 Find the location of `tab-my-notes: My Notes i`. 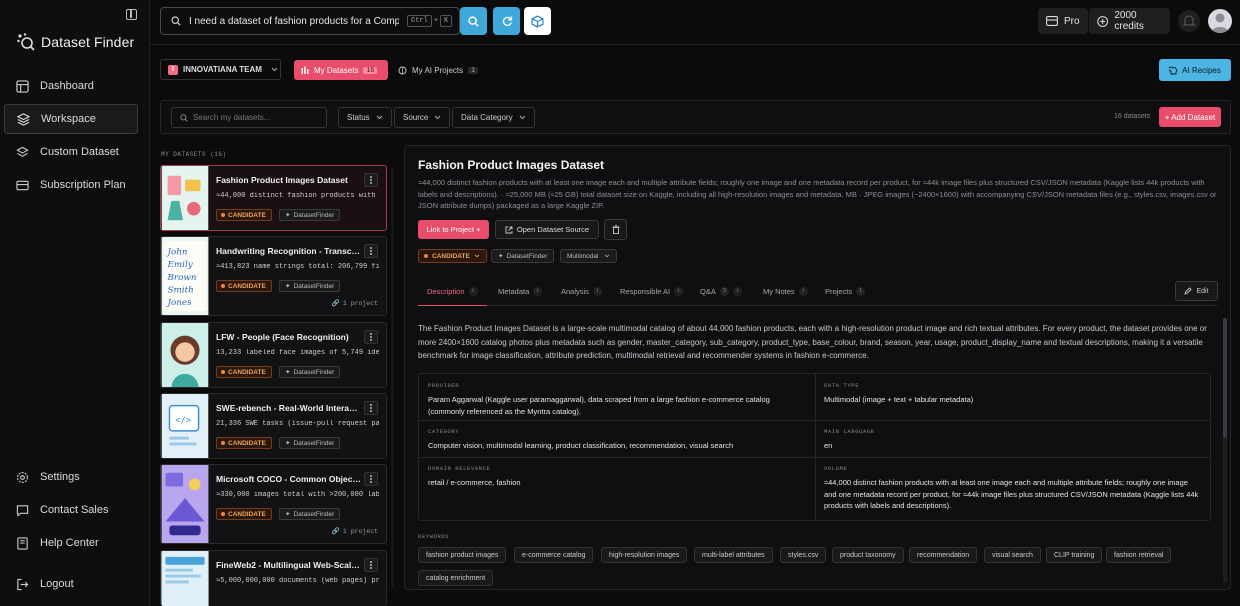

tab-my-notes: My Notes i is located at coordinates (785, 296).